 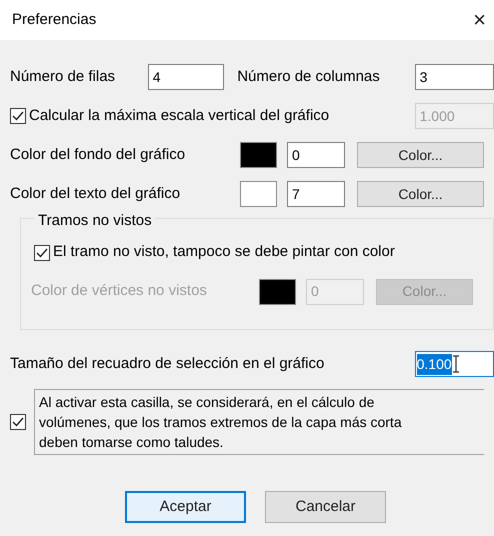 I want to click on field-label: Número de columnas, so click(x=309, y=76).